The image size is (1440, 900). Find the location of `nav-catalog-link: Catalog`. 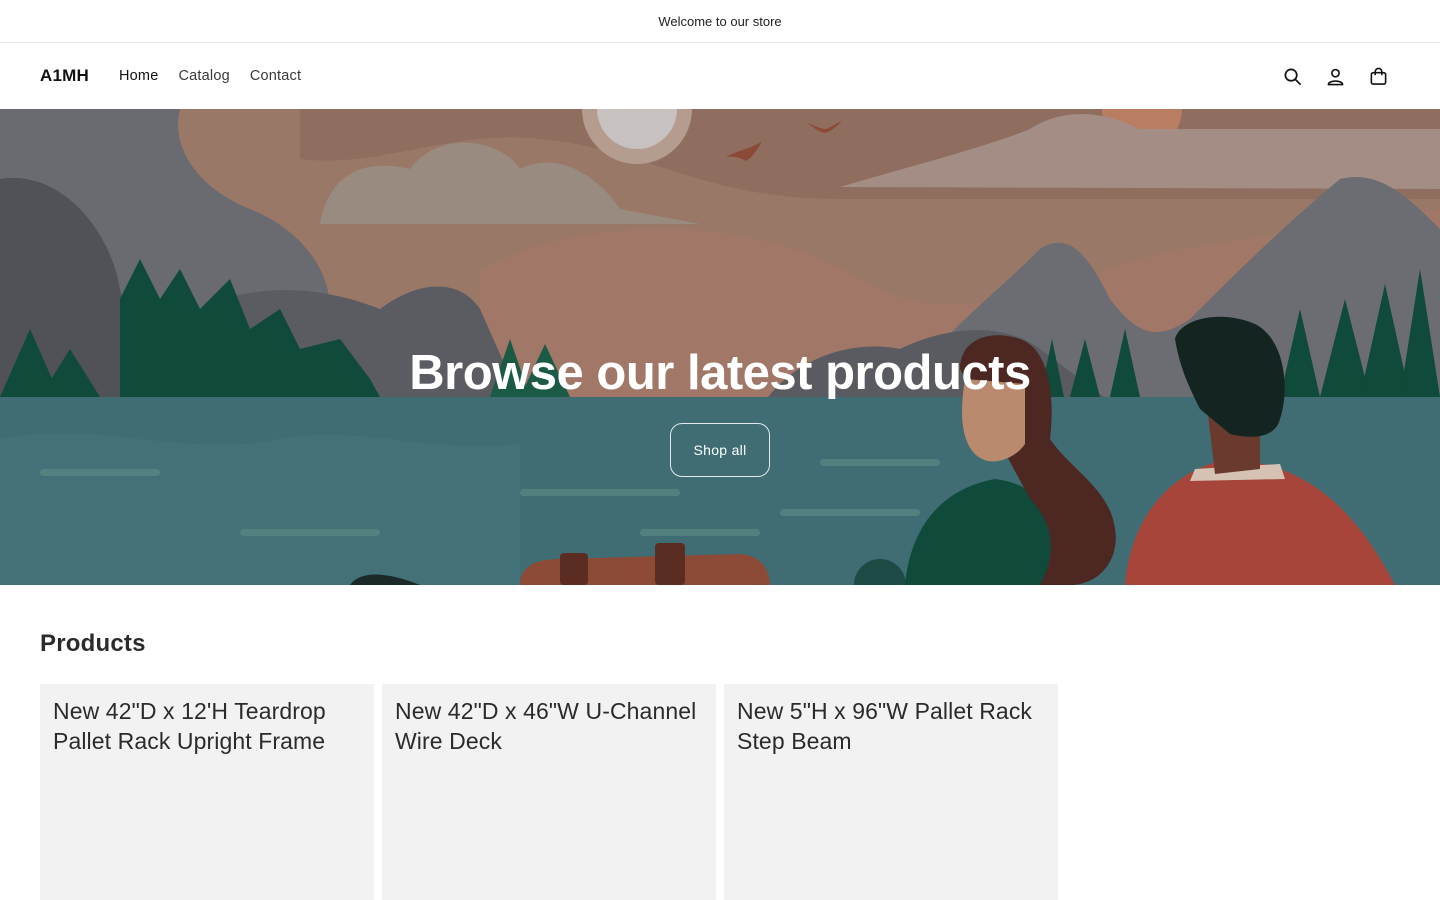

nav-catalog-link: Catalog is located at coordinates (203, 76).